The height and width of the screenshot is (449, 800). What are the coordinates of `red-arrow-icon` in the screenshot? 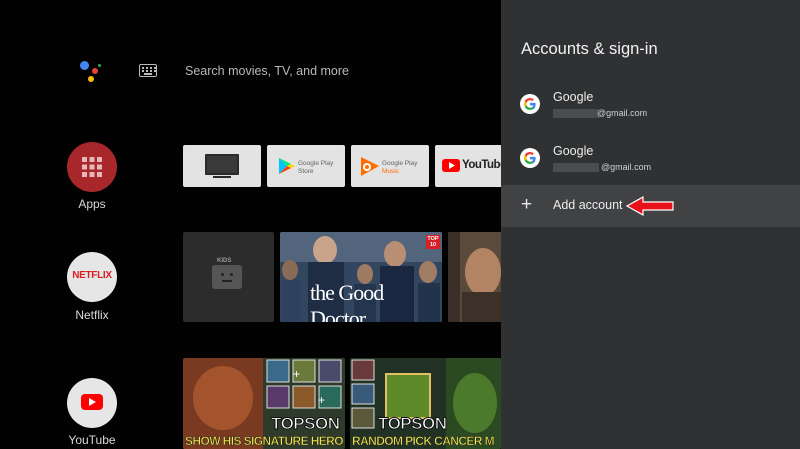 It's located at (651, 208).